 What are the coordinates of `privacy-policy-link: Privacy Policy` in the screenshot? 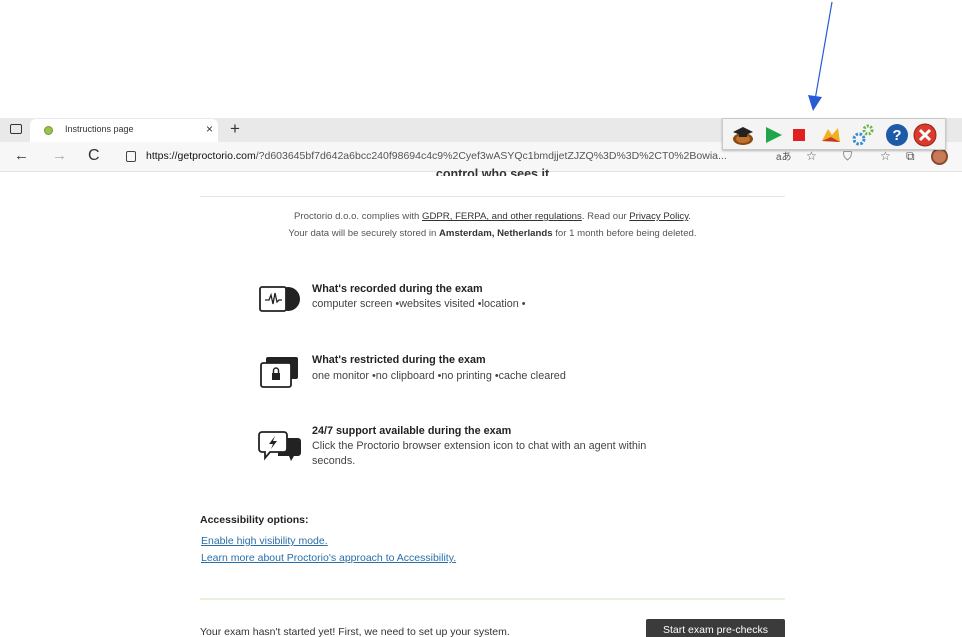 It's located at (658, 216).